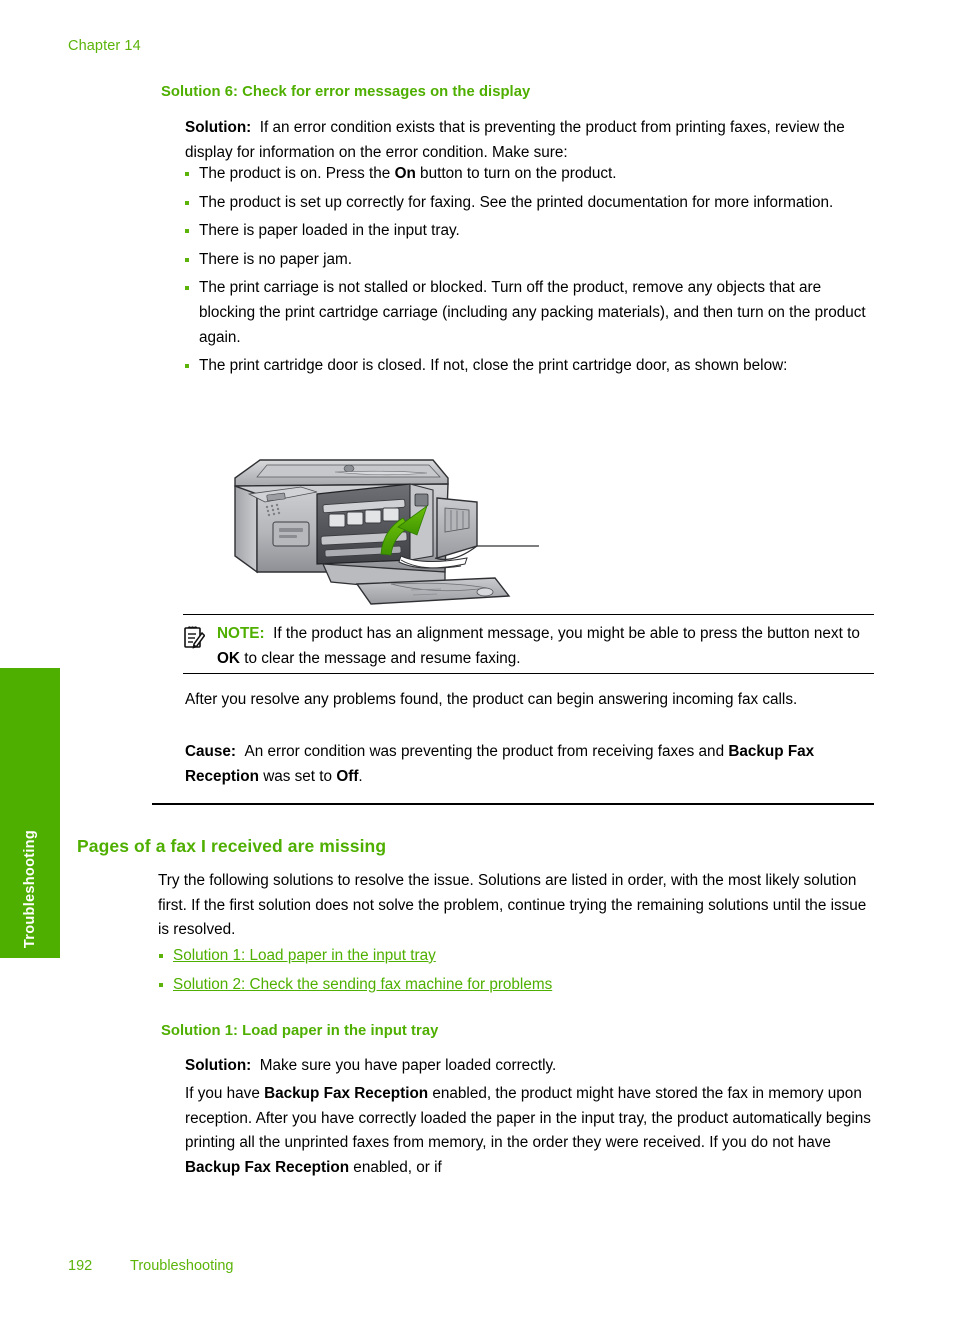 The image size is (954, 1321). I want to click on chapter-header: Chapter 14, so click(104, 46).